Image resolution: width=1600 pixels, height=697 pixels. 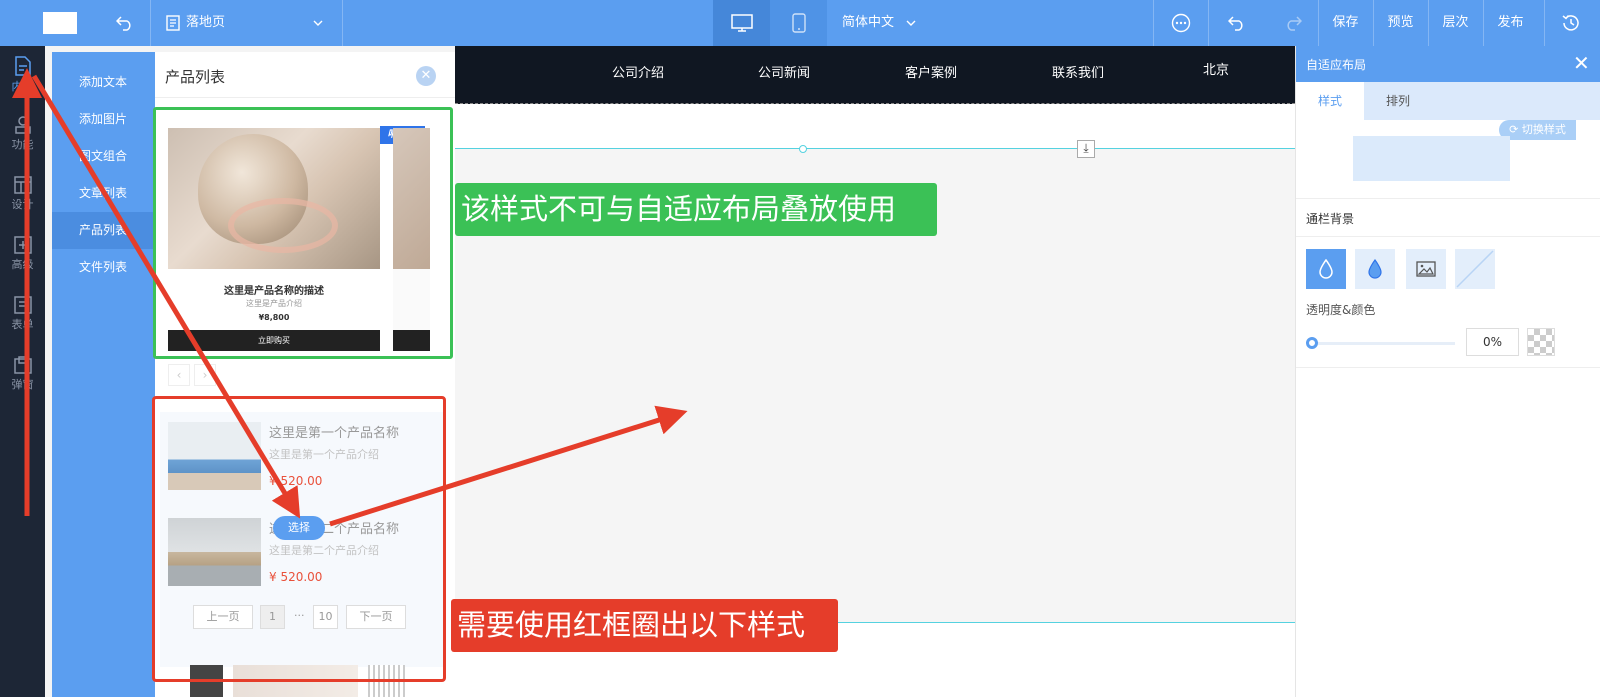 I want to click on mobile-icon, so click(x=798, y=23).